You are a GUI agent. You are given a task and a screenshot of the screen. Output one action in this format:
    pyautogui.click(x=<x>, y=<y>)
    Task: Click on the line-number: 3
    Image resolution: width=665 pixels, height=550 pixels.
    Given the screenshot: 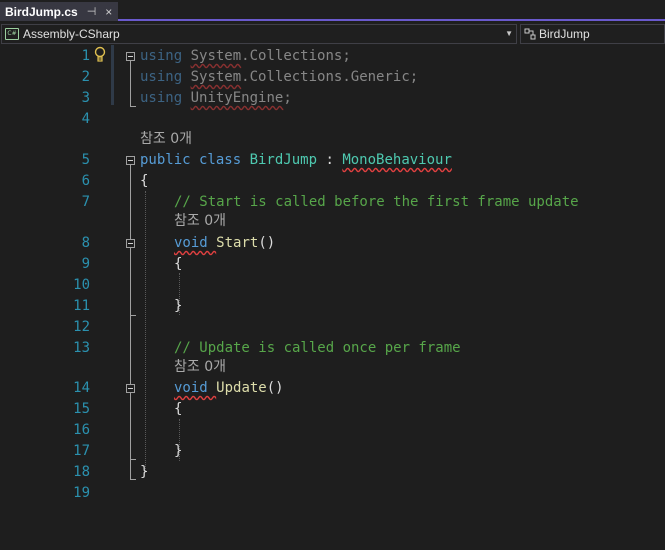 What is the action you would take?
    pyautogui.click(x=85, y=98)
    